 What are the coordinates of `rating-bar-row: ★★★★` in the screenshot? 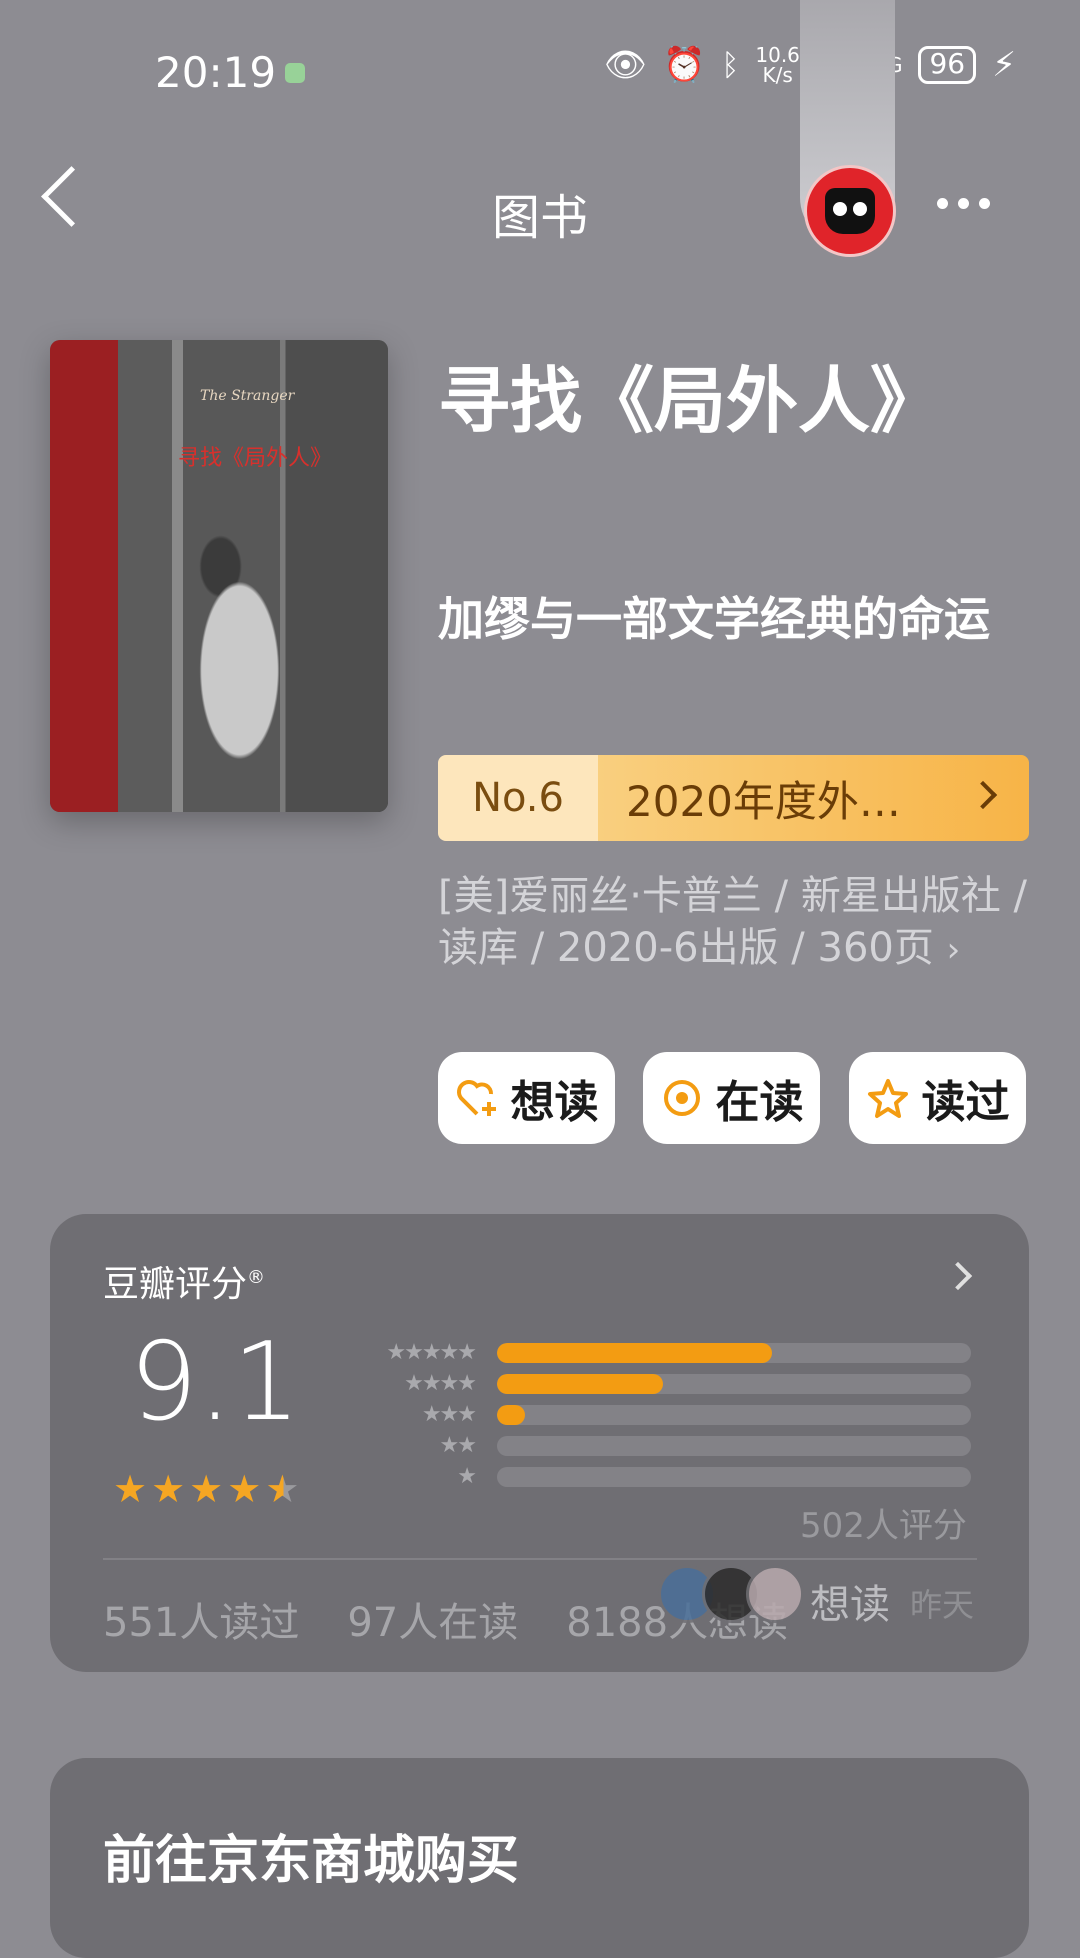 It's located at (663, 1383).